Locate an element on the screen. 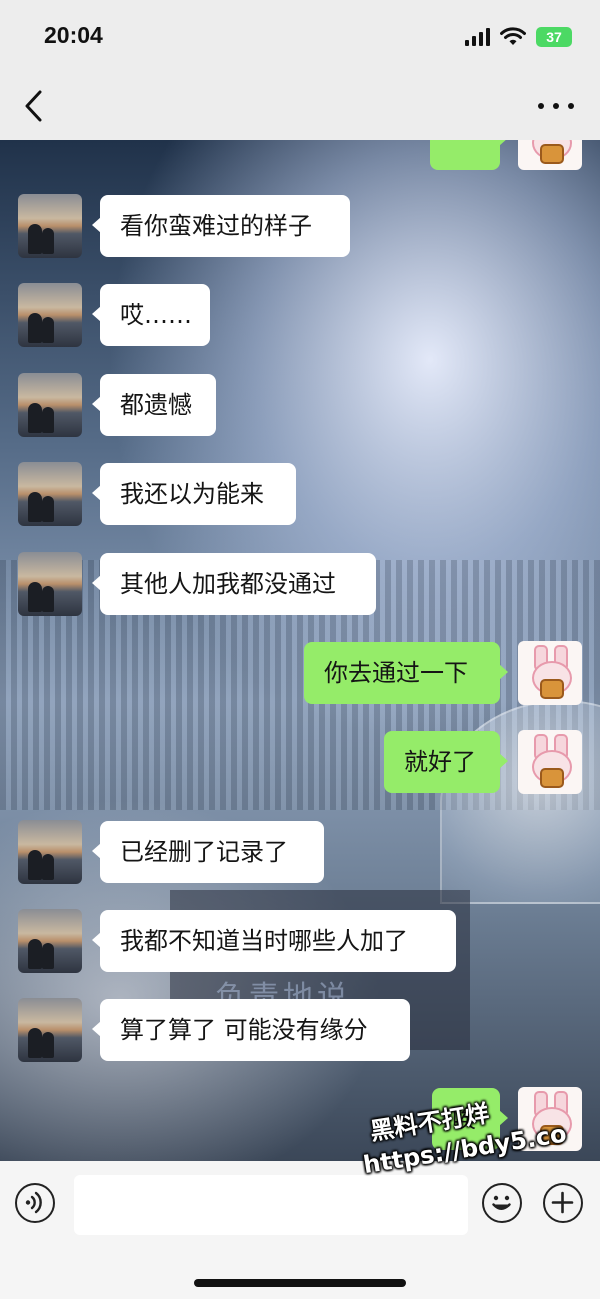 The image size is (600, 1299). message-text: 我都不知道当时哪些人加了 is located at coordinates (264, 941).